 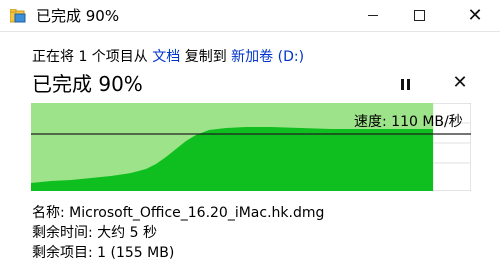 I want to click on maximize-button, so click(x=419, y=15).